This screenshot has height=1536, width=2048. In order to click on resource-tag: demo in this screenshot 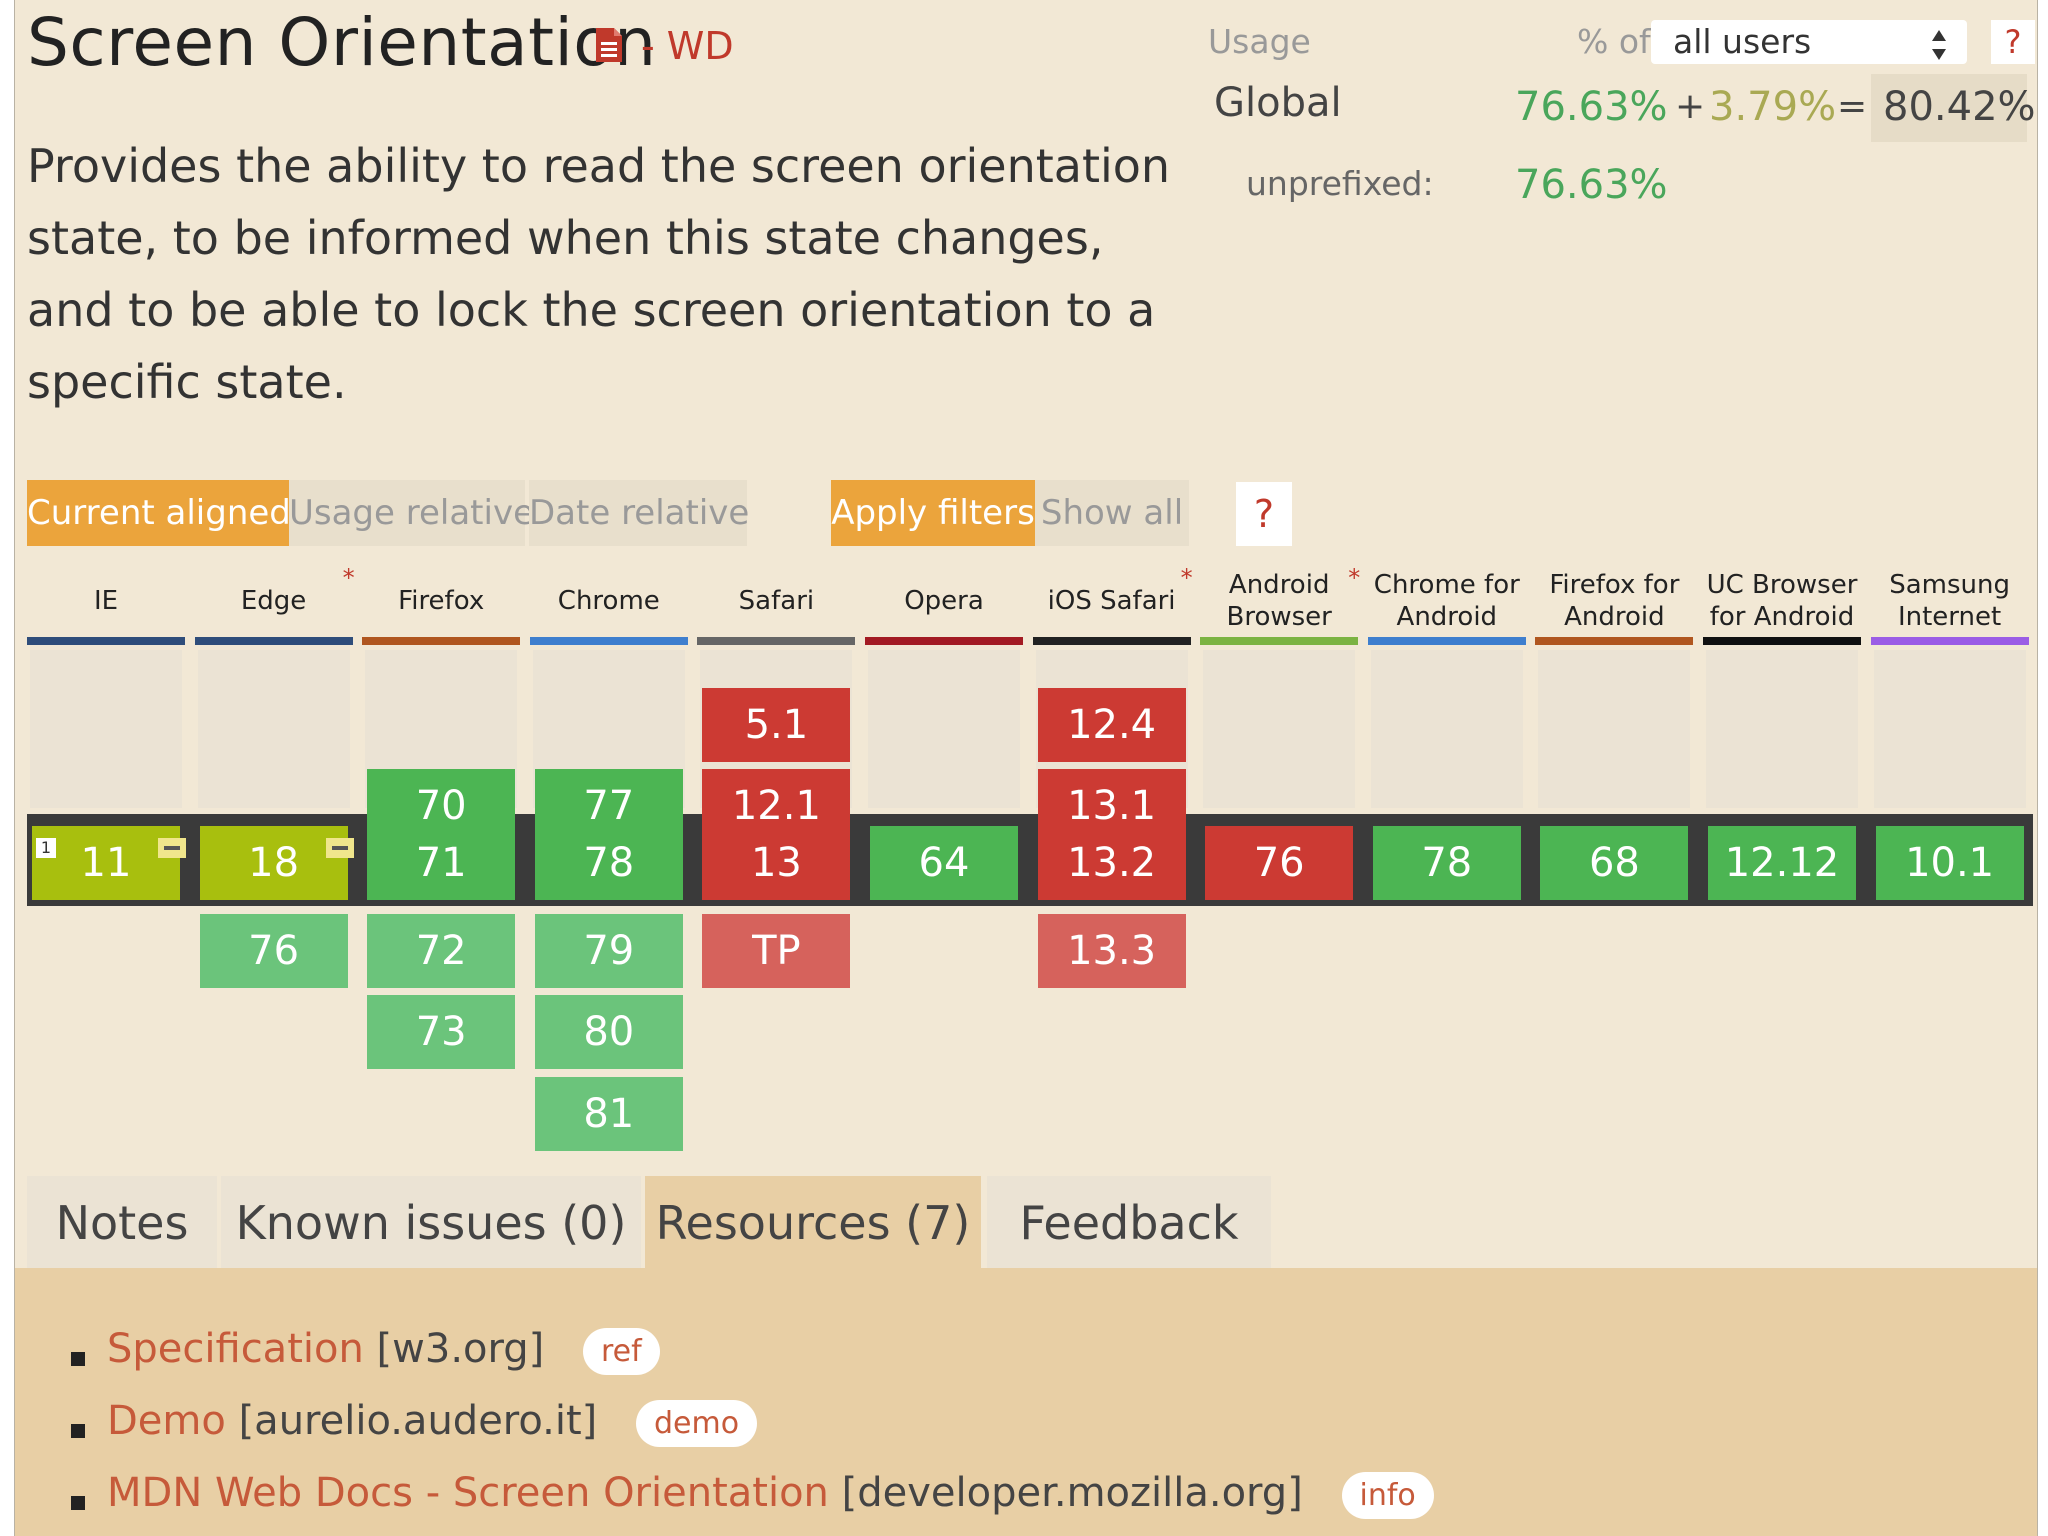, I will do `click(696, 1423)`.